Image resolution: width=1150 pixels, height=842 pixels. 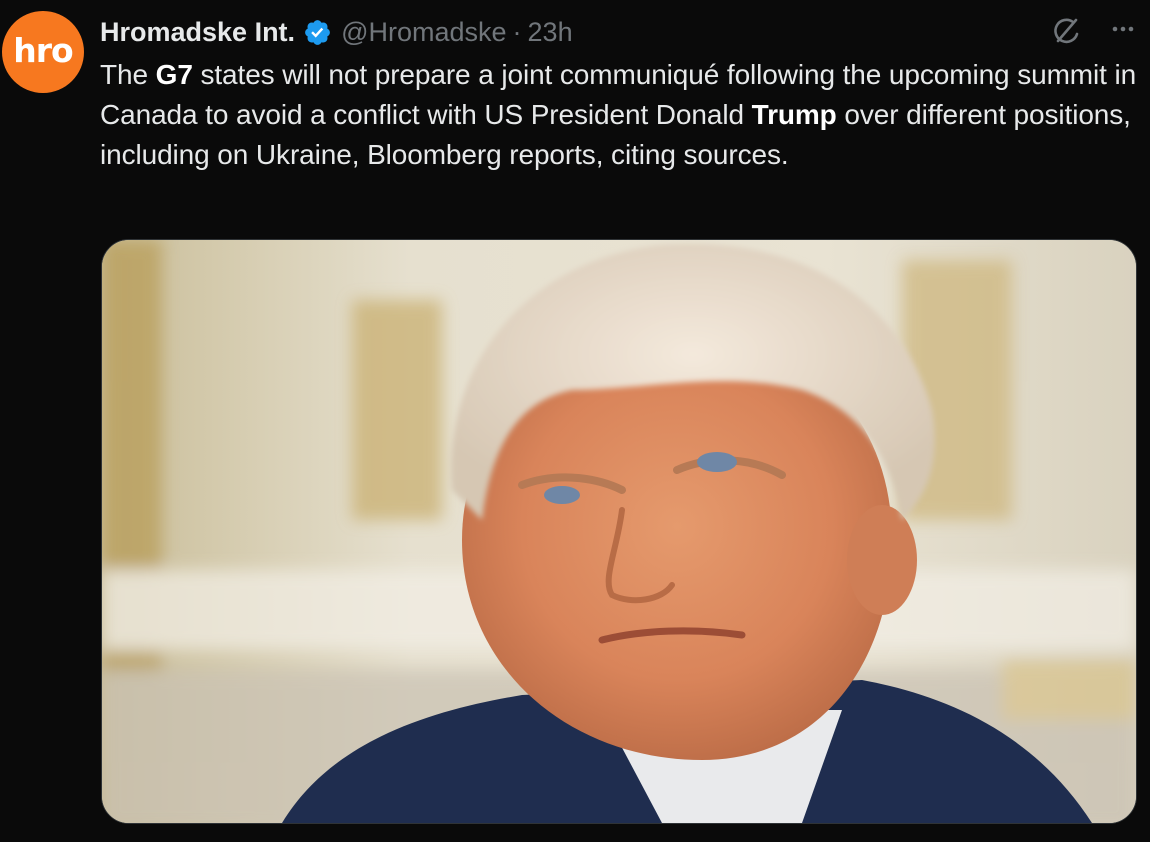 I want to click on grok-icon, so click(x=1066, y=32).